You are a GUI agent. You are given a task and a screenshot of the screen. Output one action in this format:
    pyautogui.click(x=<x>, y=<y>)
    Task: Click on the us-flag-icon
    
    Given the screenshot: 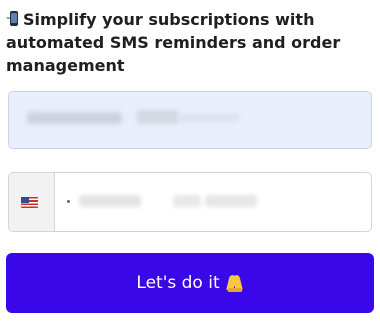 What is the action you would take?
    pyautogui.click(x=29, y=202)
    